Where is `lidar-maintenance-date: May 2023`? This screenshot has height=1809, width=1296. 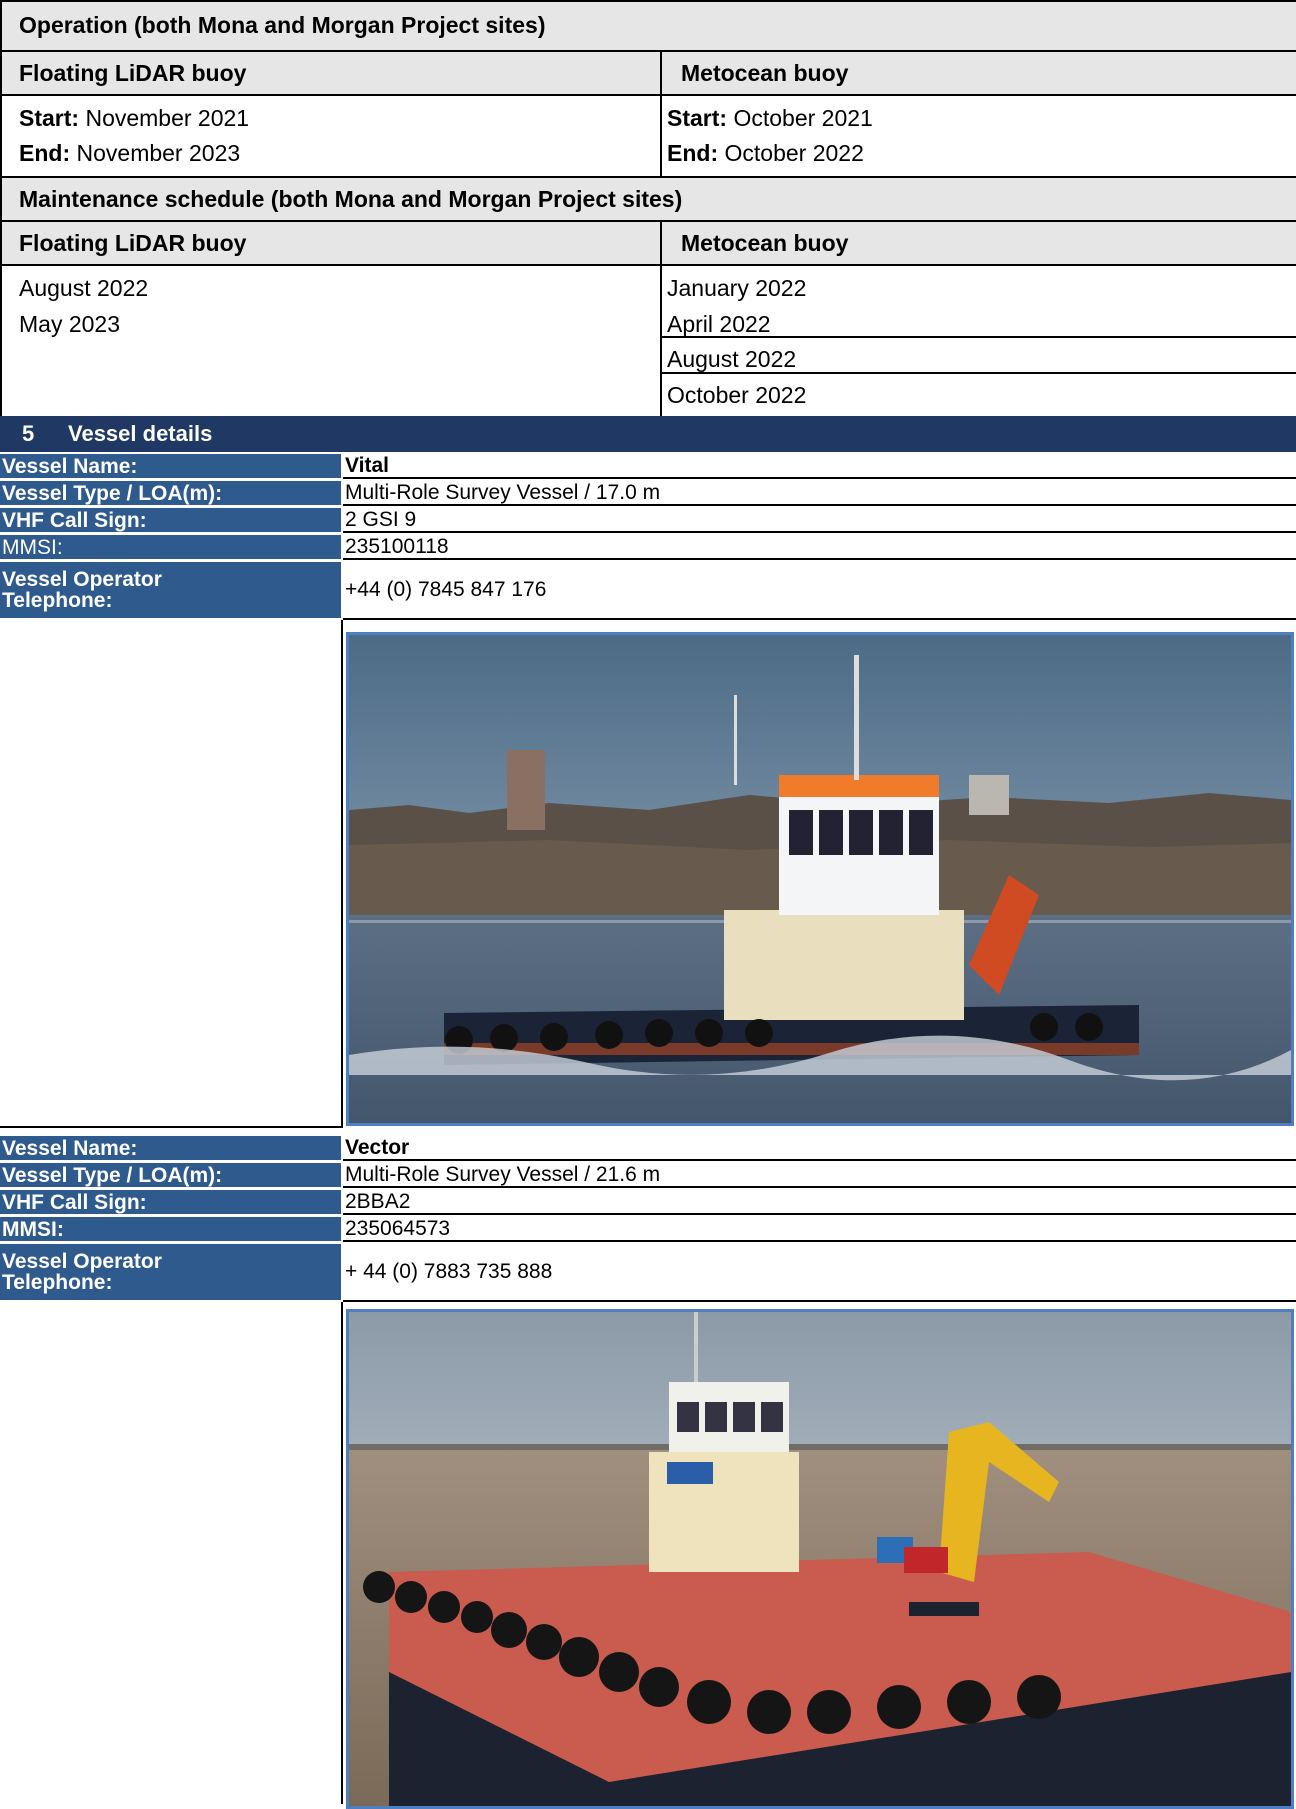 lidar-maintenance-date: May 2023 is located at coordinates (70, 324).